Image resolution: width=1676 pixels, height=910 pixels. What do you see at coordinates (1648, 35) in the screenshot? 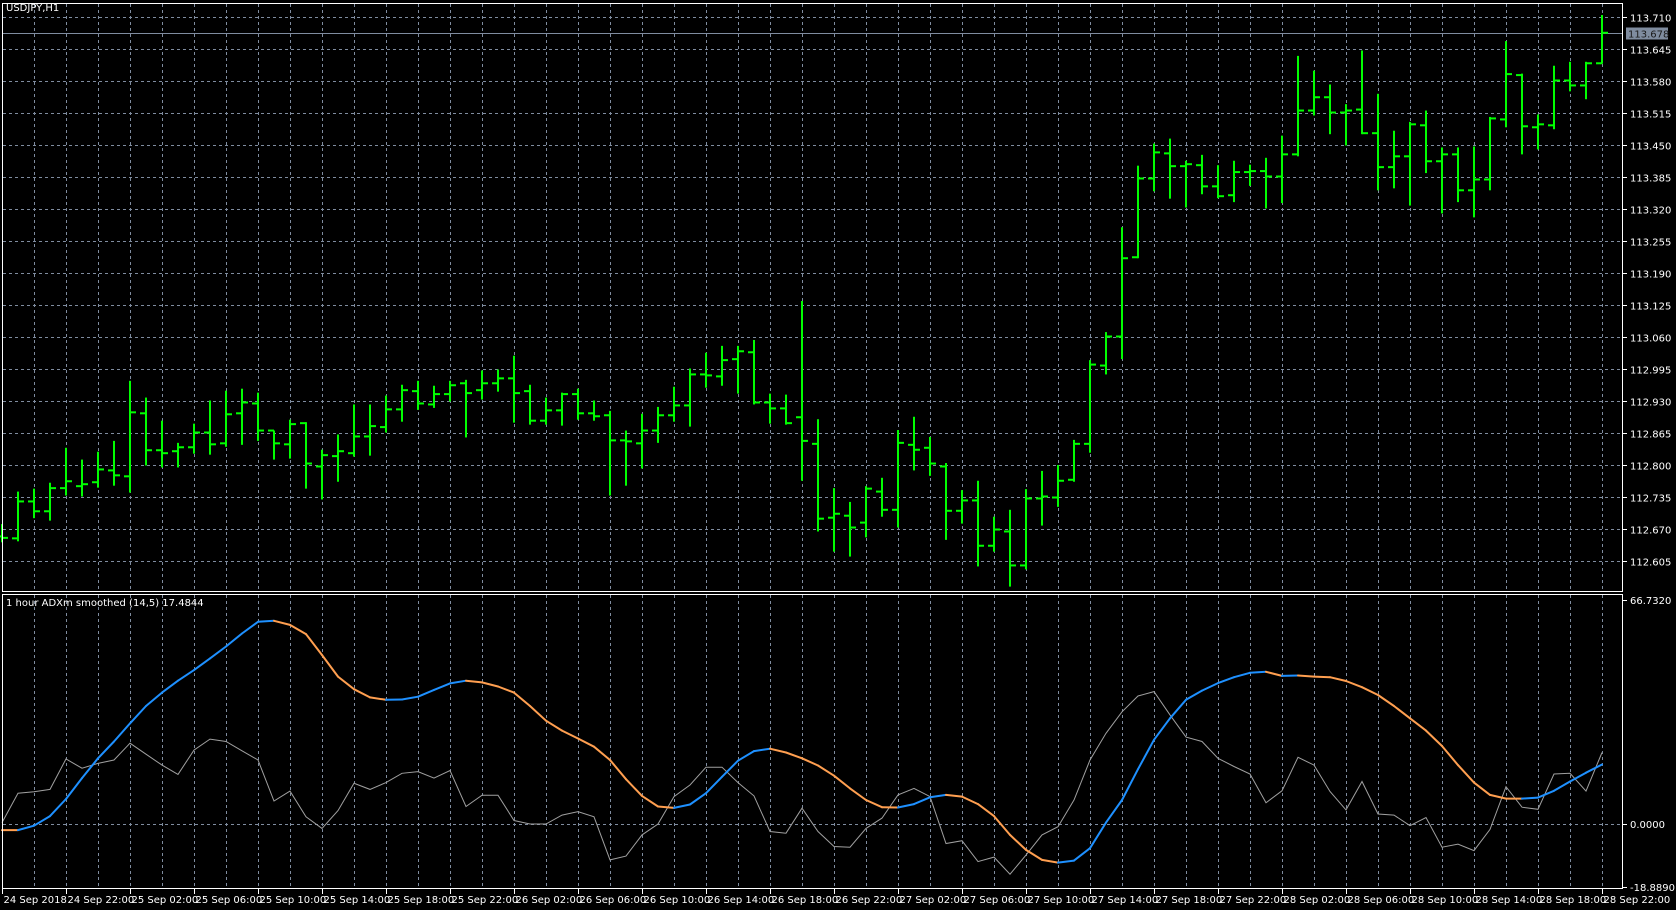
I see `bid-label-text: 113.678` at bounding box center [1648, 35].